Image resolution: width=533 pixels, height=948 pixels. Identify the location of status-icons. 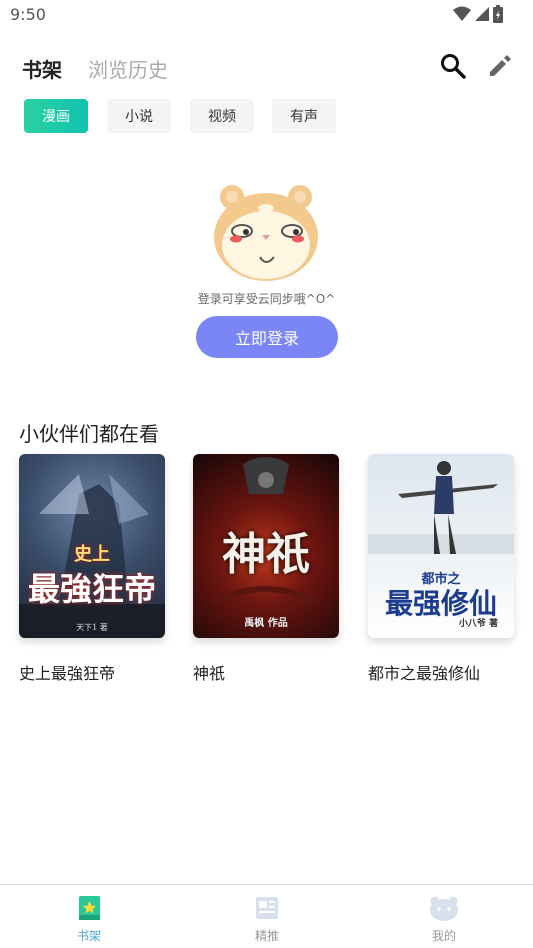
(478, 14).